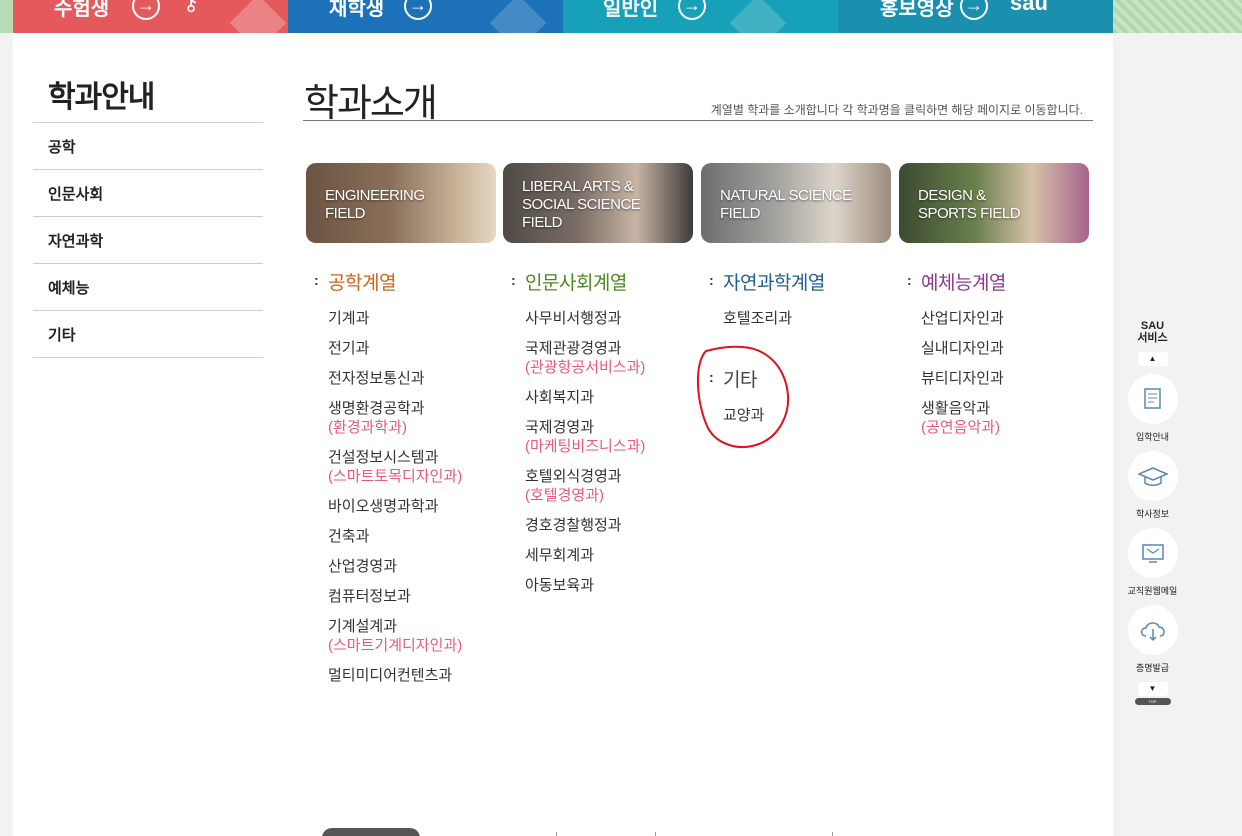 The image size is (1242, 836). What do you see at coordinates (560, 397) in the screenshot?
I see `department-name: 사회복지과` at bounding box center [560, 397].